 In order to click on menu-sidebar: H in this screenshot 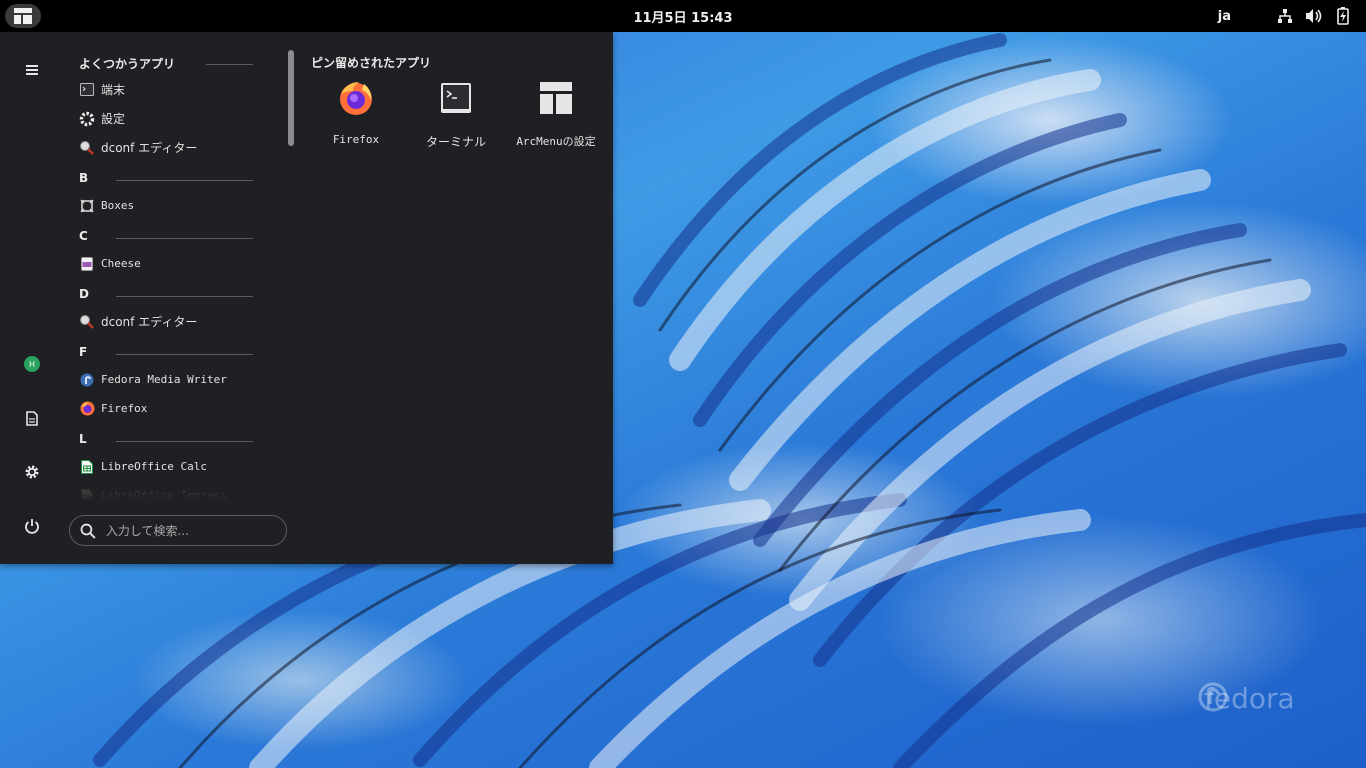, I will do `click(32, 298)`.